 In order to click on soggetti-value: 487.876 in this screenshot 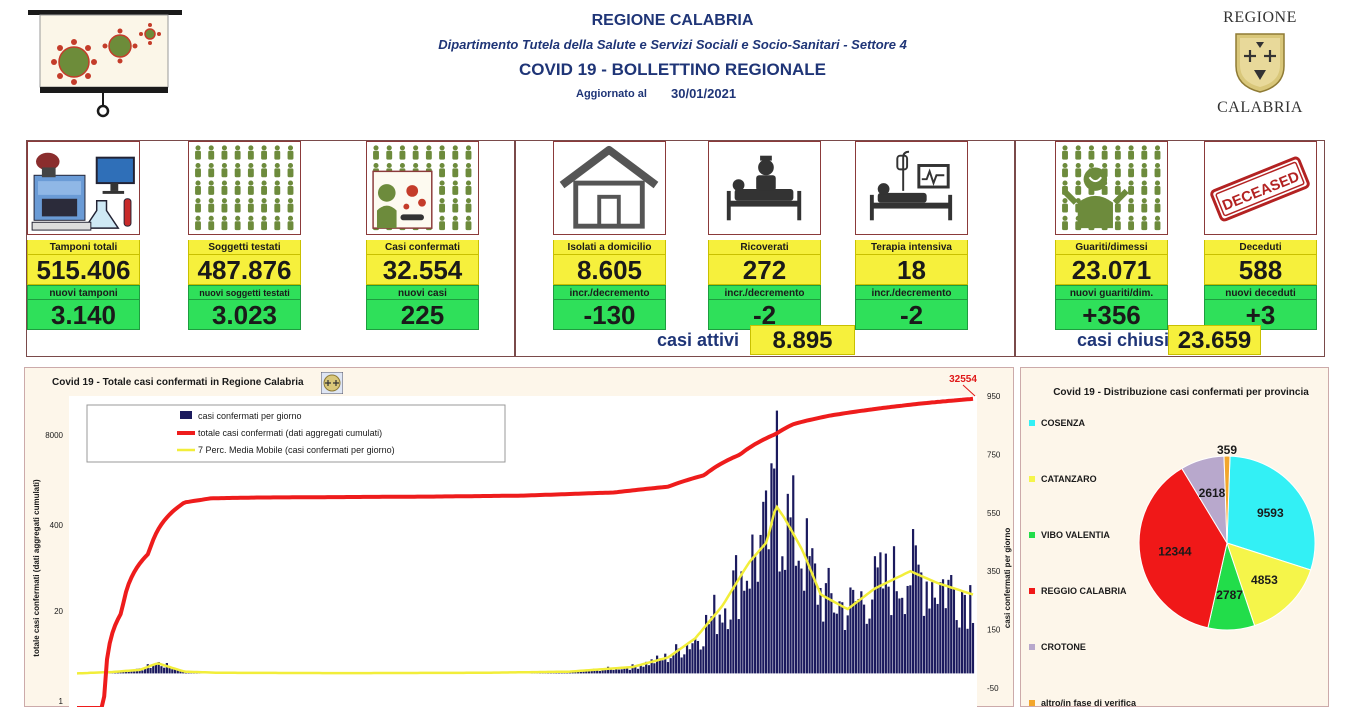, I will do `click(244, 270)`.